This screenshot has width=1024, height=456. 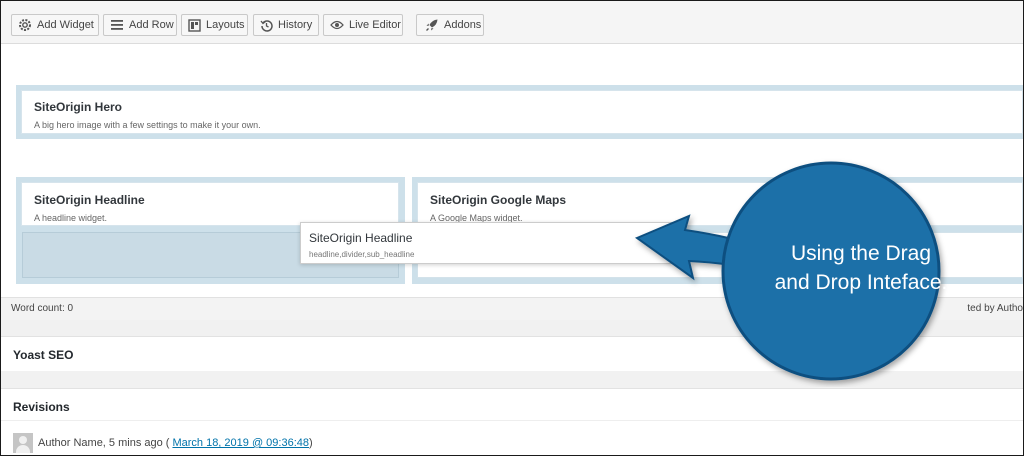 I want to click on history-button: History, so click(x=286, y=25).